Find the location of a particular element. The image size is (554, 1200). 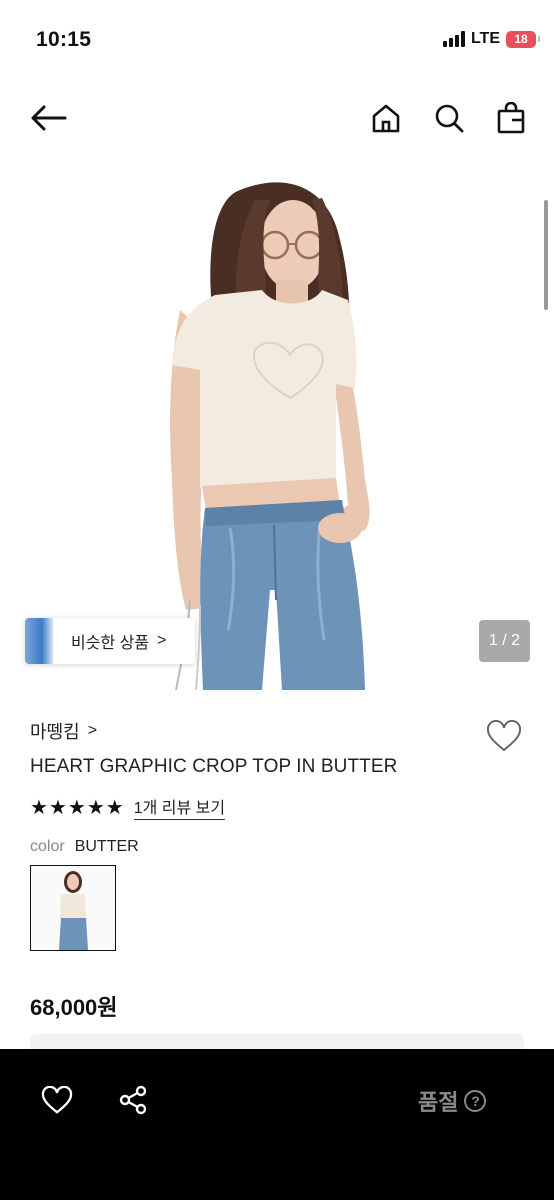

share-icon is located at coordinates (133, 1100).